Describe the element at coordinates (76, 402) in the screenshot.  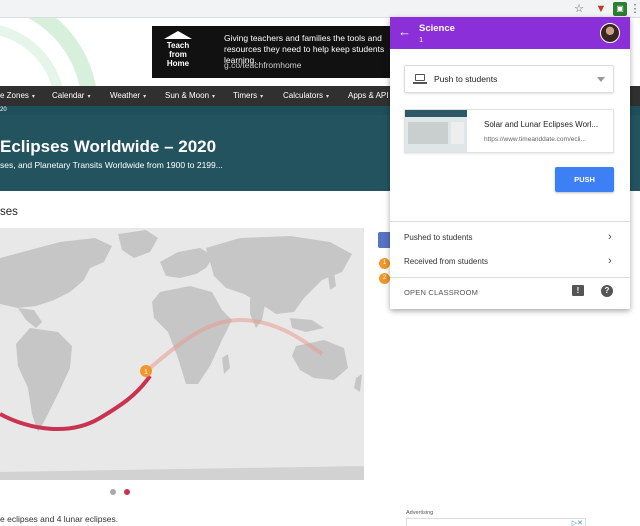
I see `eclipse-path` at that location.